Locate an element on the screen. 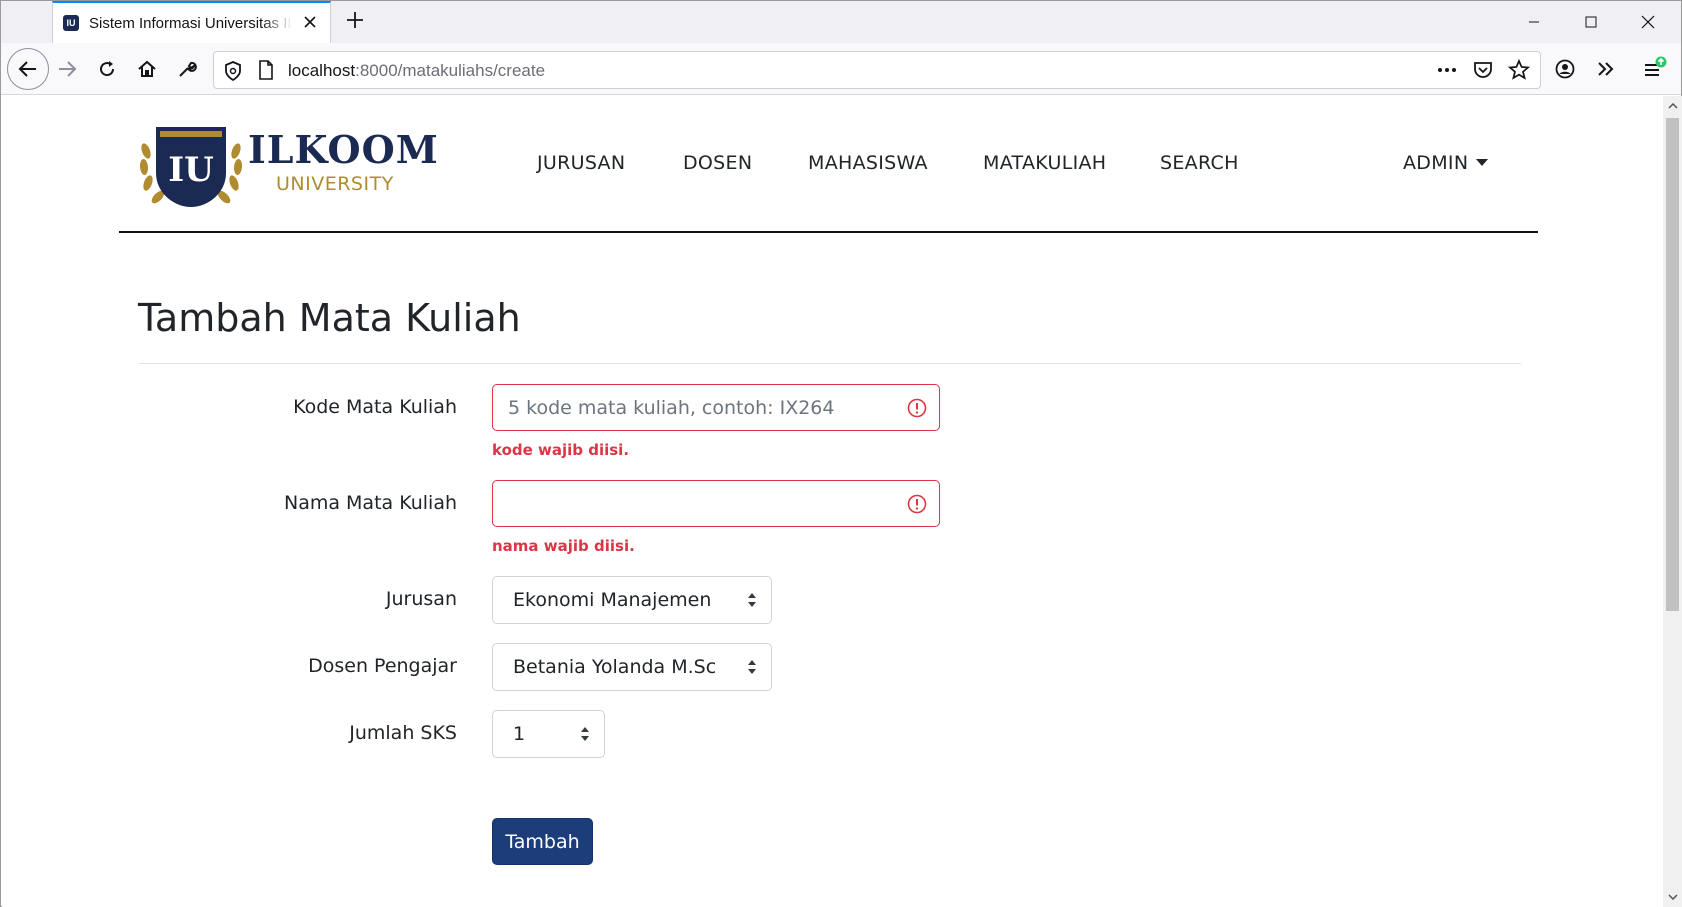 This screenshot has width=1682, height=907. kode-label: Kode Mata Kuliah is located at coordinates (375, 407).